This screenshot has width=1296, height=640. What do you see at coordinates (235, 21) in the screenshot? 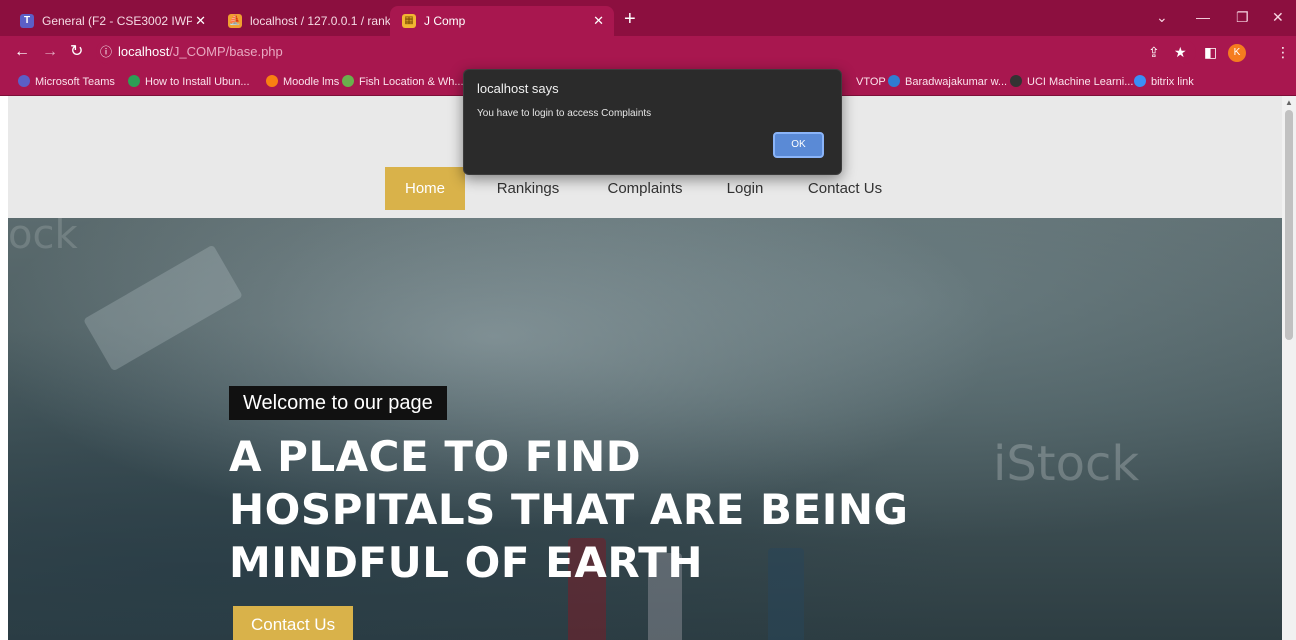
I see `phpmyadmin-icon: ⛵` at bounding box center [235, 21].